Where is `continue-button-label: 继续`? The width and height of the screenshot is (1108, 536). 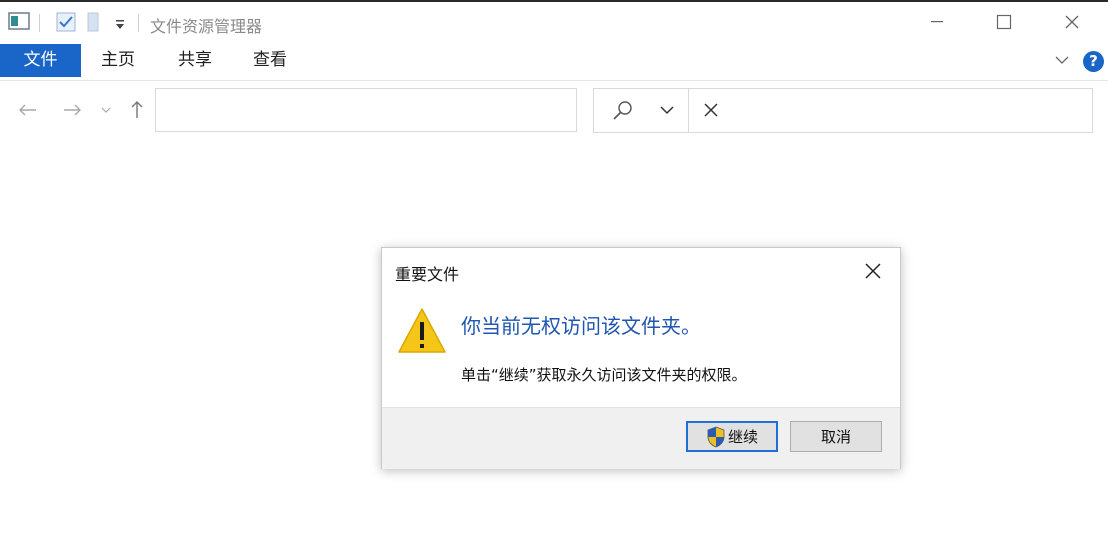 continue-button-label: 继续 is located at coordinates (742, 437).